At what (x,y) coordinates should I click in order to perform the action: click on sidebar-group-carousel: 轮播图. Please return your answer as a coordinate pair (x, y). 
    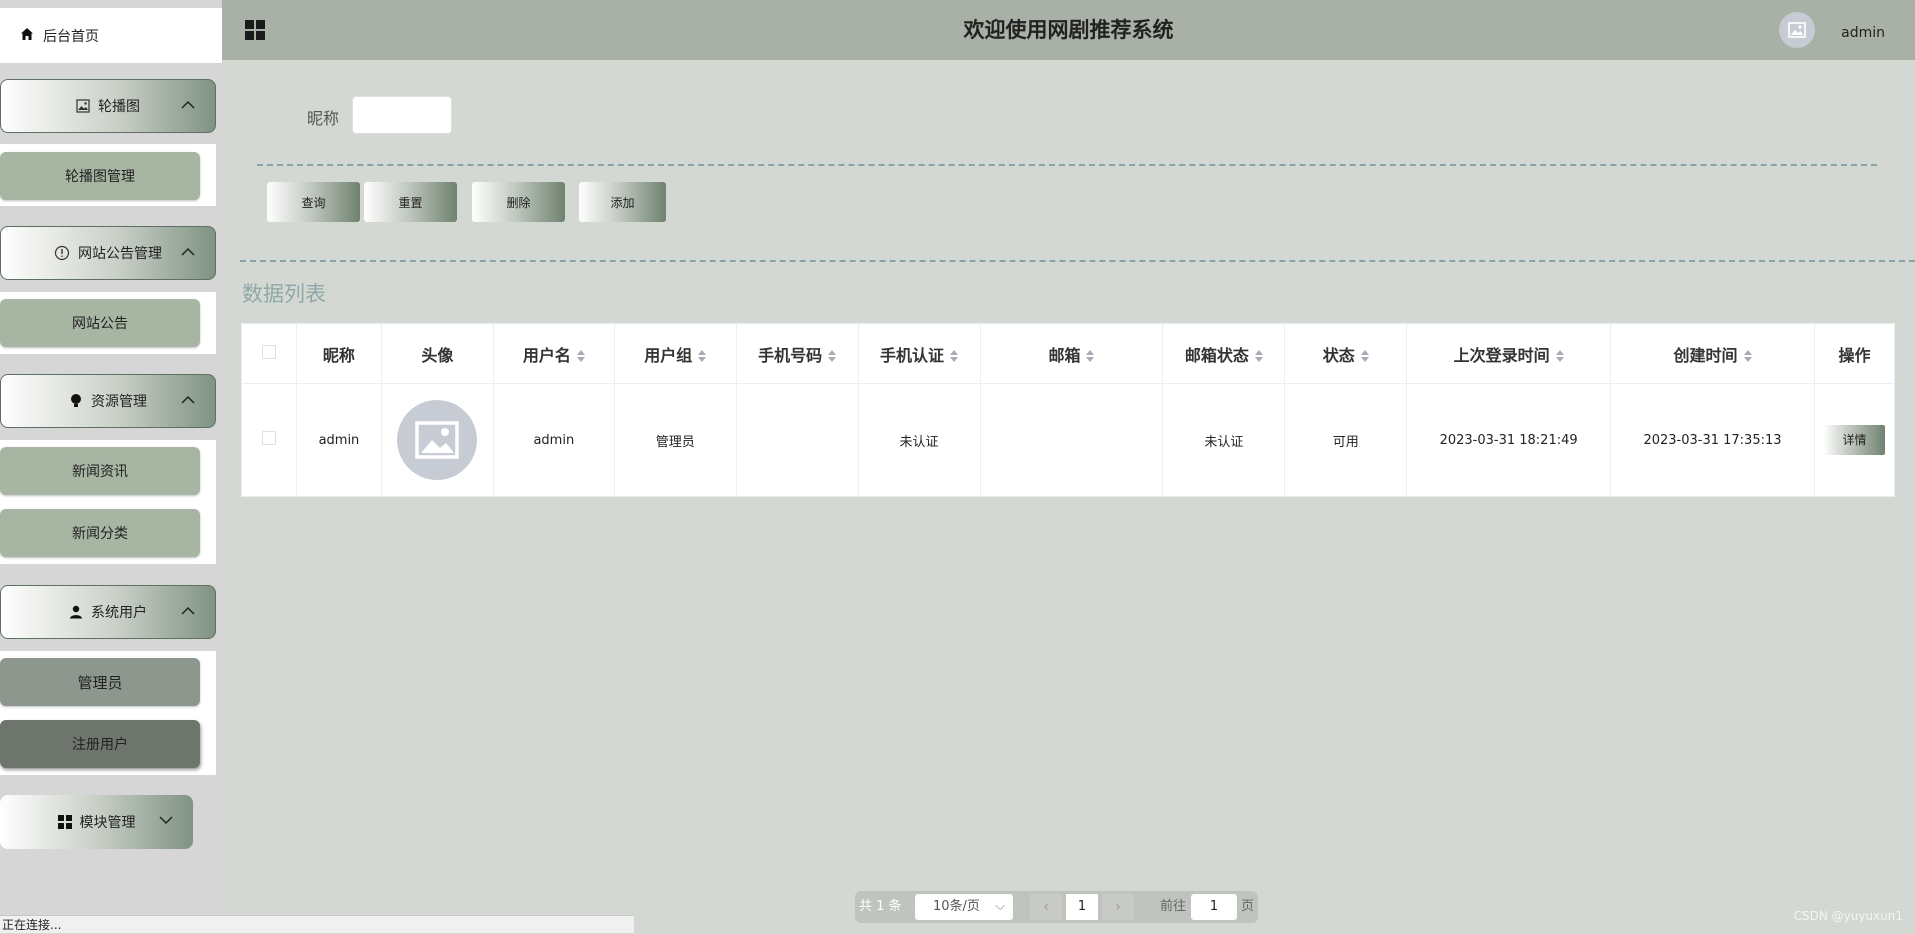
    Looking at the image, I should click on (108, 106).